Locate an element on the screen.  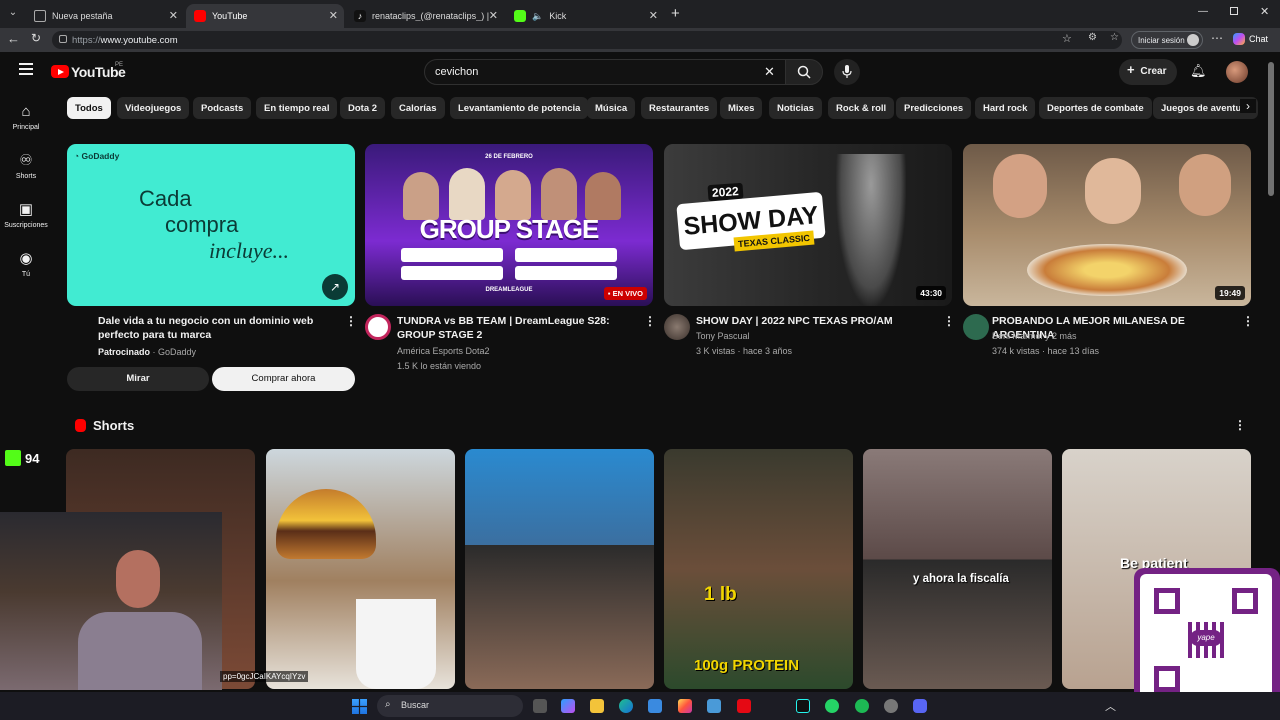
chip-videojuegos: Videojuegos is located at coordinates (153, 108).